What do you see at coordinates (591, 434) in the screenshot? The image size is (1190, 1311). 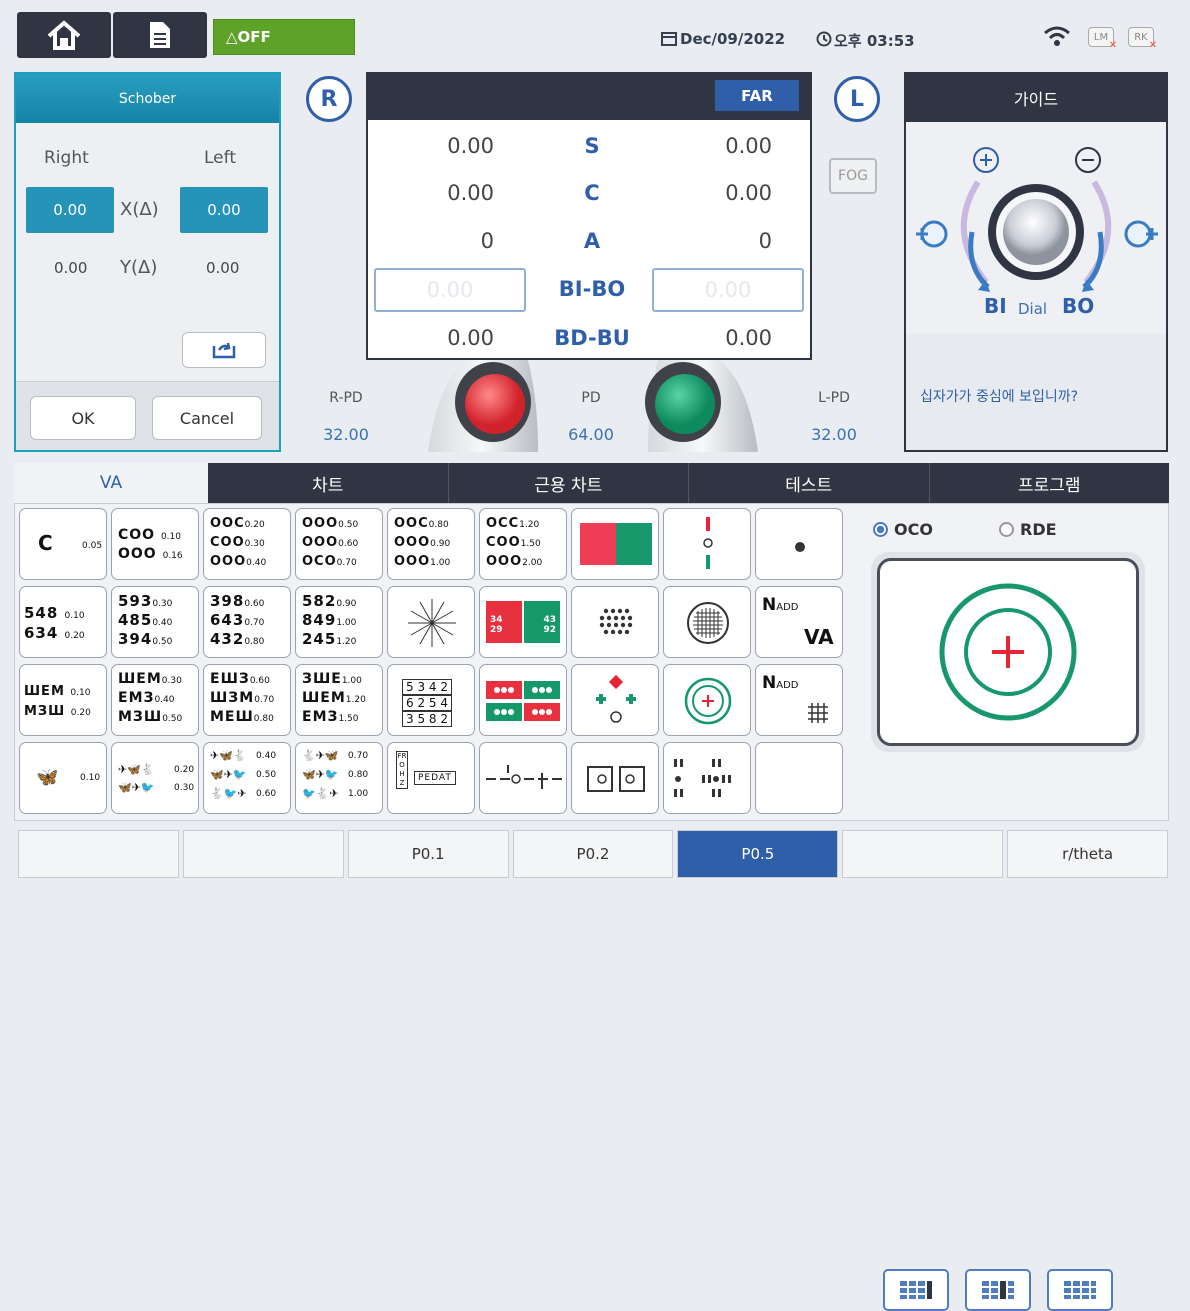 I see `pd-value: 64.00` at bounding box center [591, 434].